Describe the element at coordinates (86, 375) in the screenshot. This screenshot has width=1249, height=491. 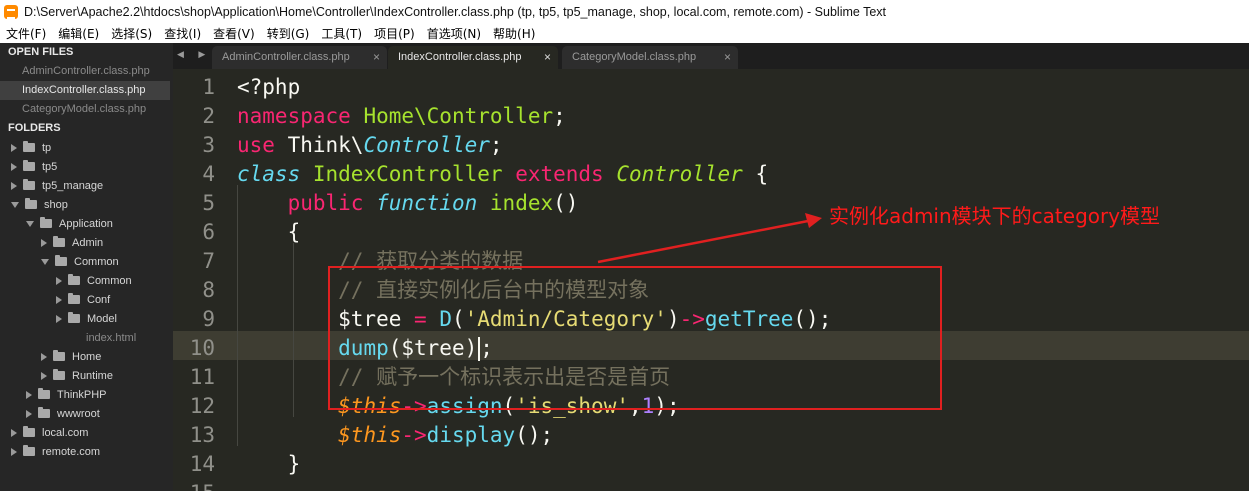
I see `tree-folder-item: Runtime` at that location.